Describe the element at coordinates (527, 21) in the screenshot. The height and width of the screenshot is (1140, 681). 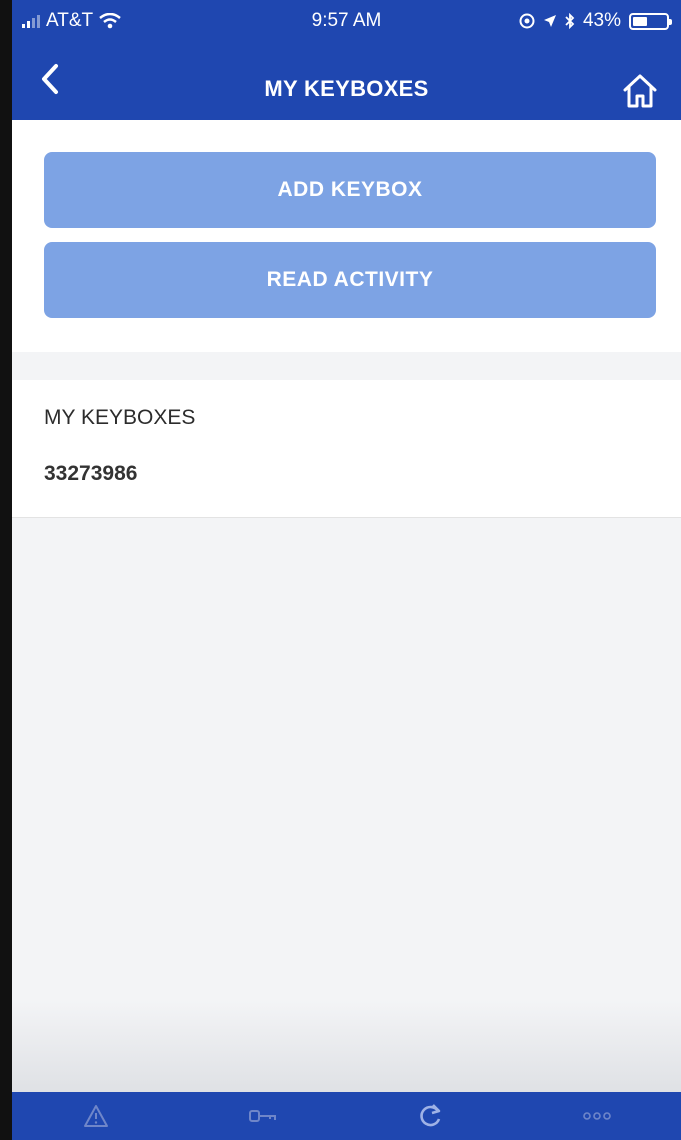
I see `location-lock-icon` at that location.